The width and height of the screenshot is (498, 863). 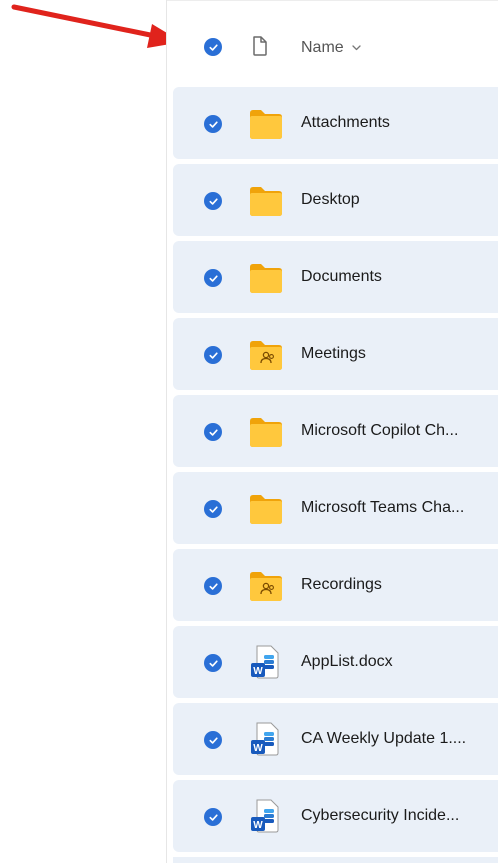 I want to click on select-all-checkbox, so click(x=213, y=47).